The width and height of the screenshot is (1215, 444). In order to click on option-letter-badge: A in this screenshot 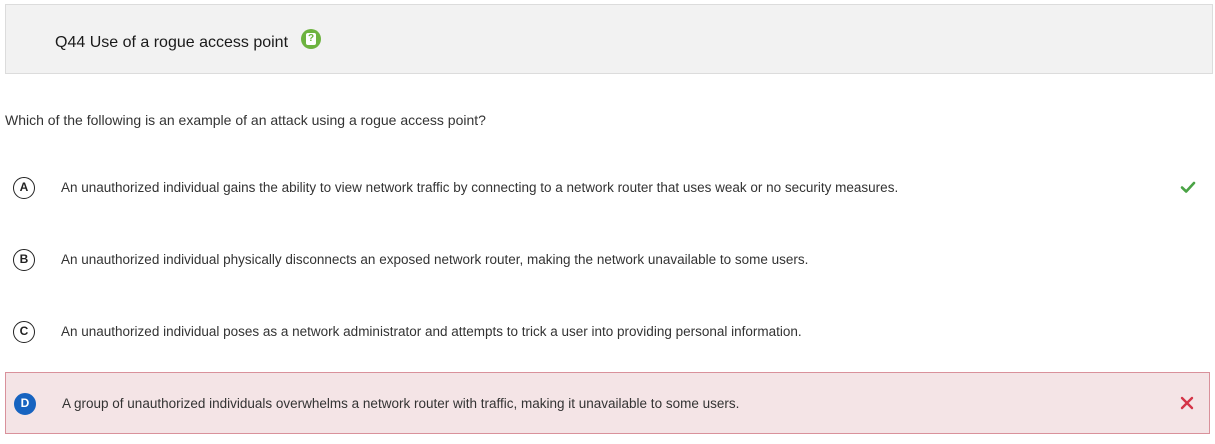, I will do `click(24, 188)`.